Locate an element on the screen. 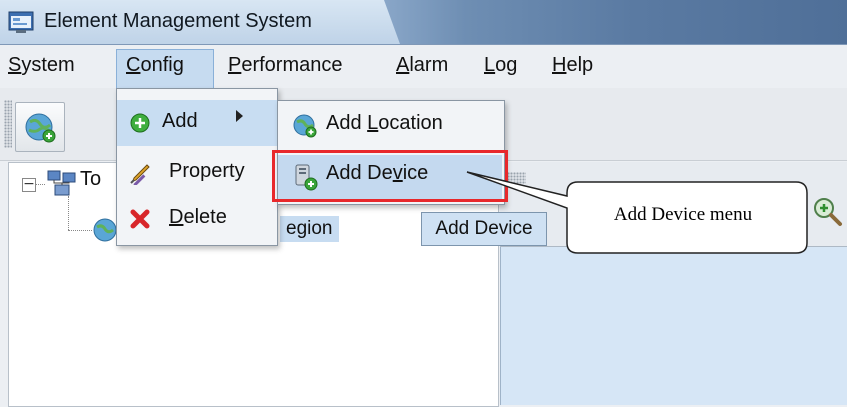  add-location-label: Add Location is located at coordinates (384, 123).